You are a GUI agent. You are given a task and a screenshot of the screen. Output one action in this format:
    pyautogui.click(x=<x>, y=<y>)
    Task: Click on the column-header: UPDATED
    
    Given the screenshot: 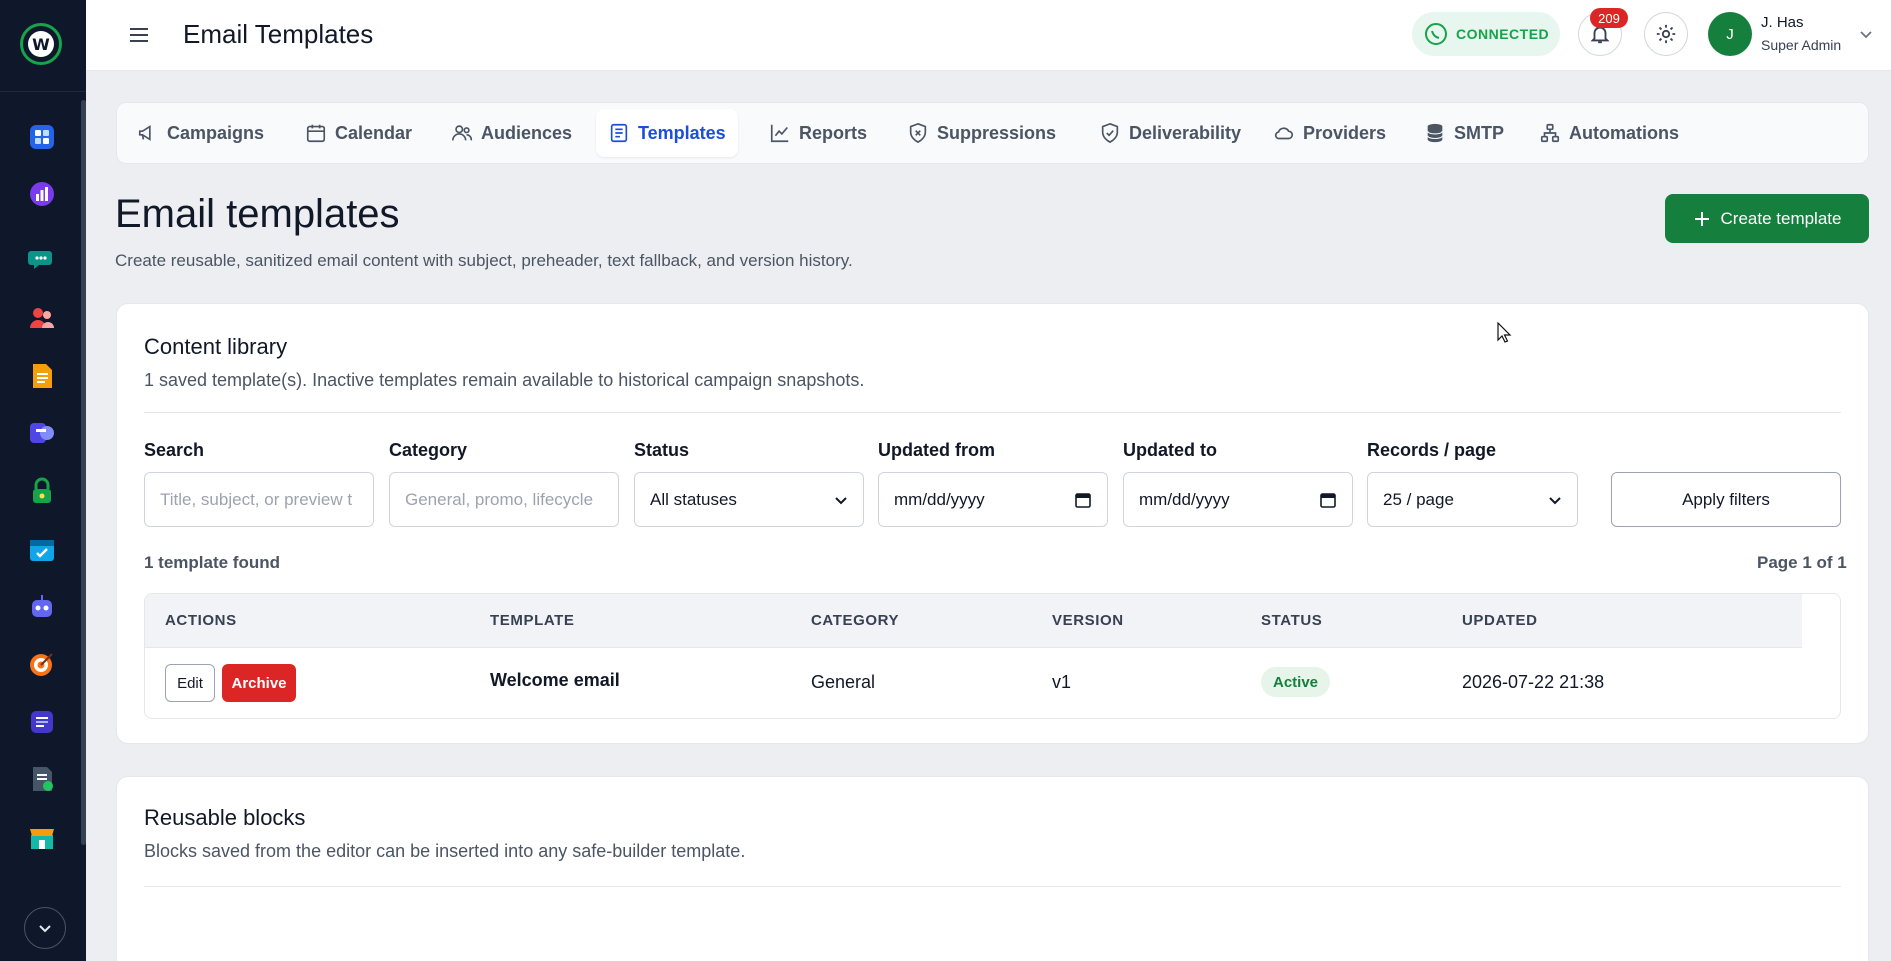 What is the action you would take?
    pyautogui.click(x=1500, y=620)
    